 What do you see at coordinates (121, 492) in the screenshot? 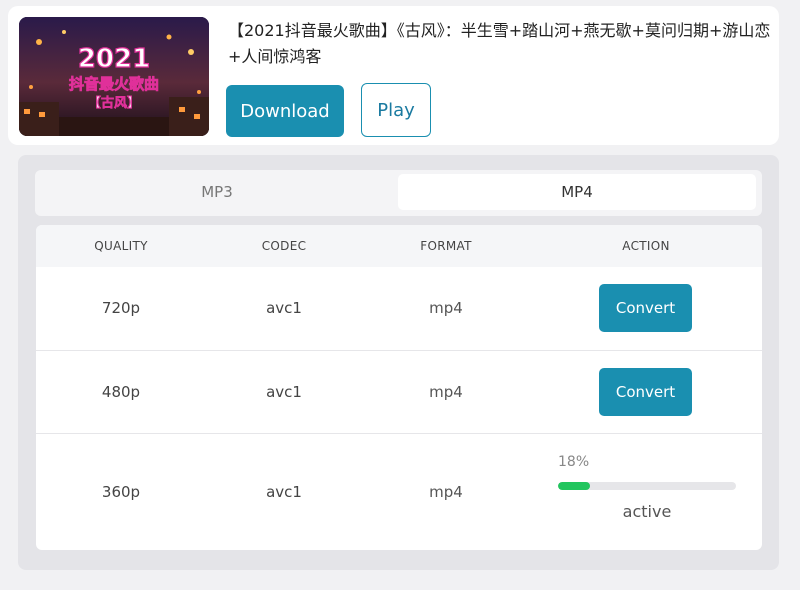
I see `quality-cell: 360p` at bounding box center [121, 492].